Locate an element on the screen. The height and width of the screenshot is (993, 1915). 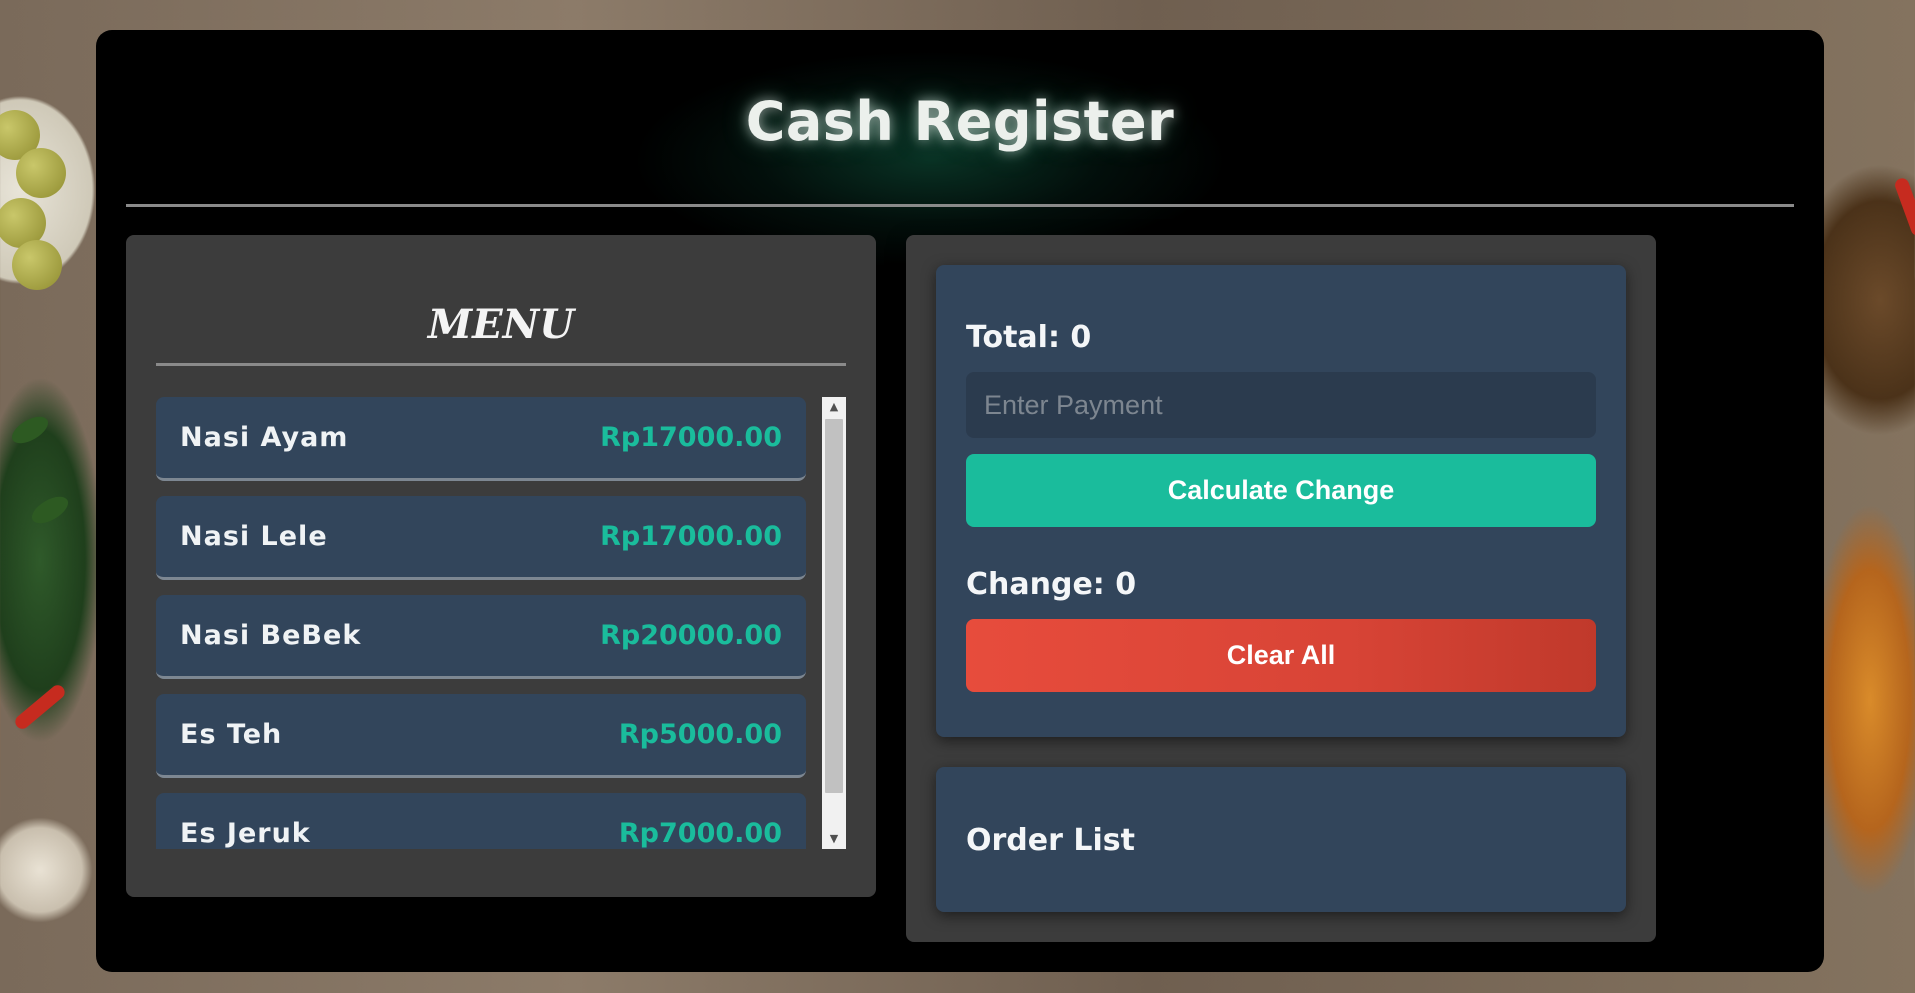
menu-scrollbar: ▲ ▼ is located at coordinates (834, 623).